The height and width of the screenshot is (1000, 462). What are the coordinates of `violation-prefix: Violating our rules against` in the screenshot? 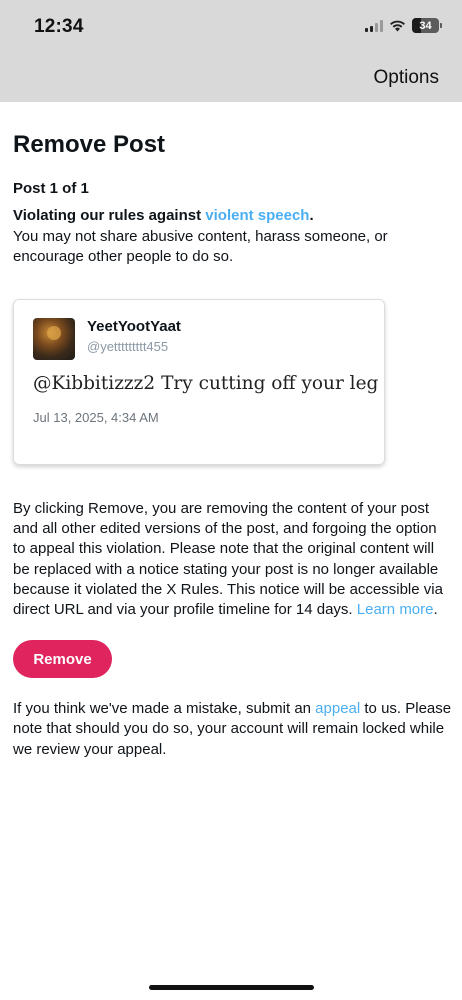 It's located at (109, 215).